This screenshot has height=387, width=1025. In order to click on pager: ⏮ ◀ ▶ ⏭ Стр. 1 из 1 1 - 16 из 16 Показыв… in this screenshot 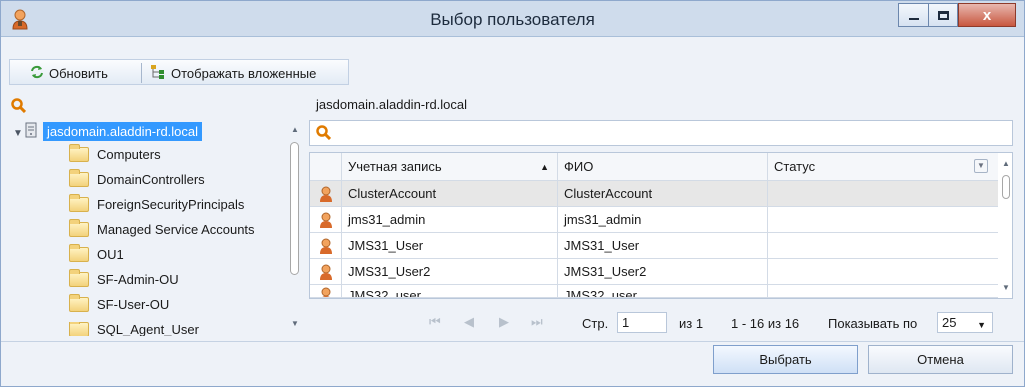, I will do `click(661, 323)`.